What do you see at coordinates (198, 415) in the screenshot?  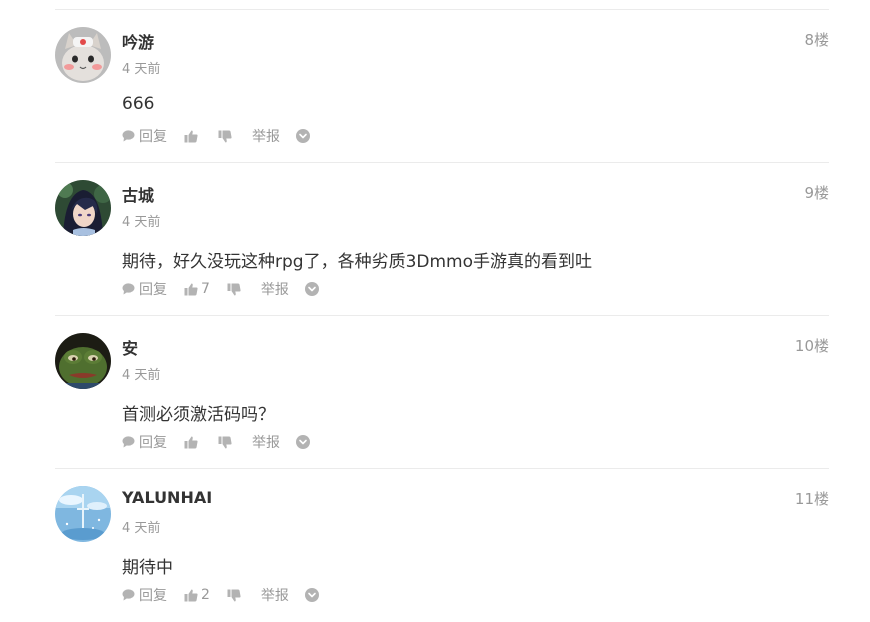 I see `comment-text: 首测必须激活码吗？` at bounding box center [198, 415].